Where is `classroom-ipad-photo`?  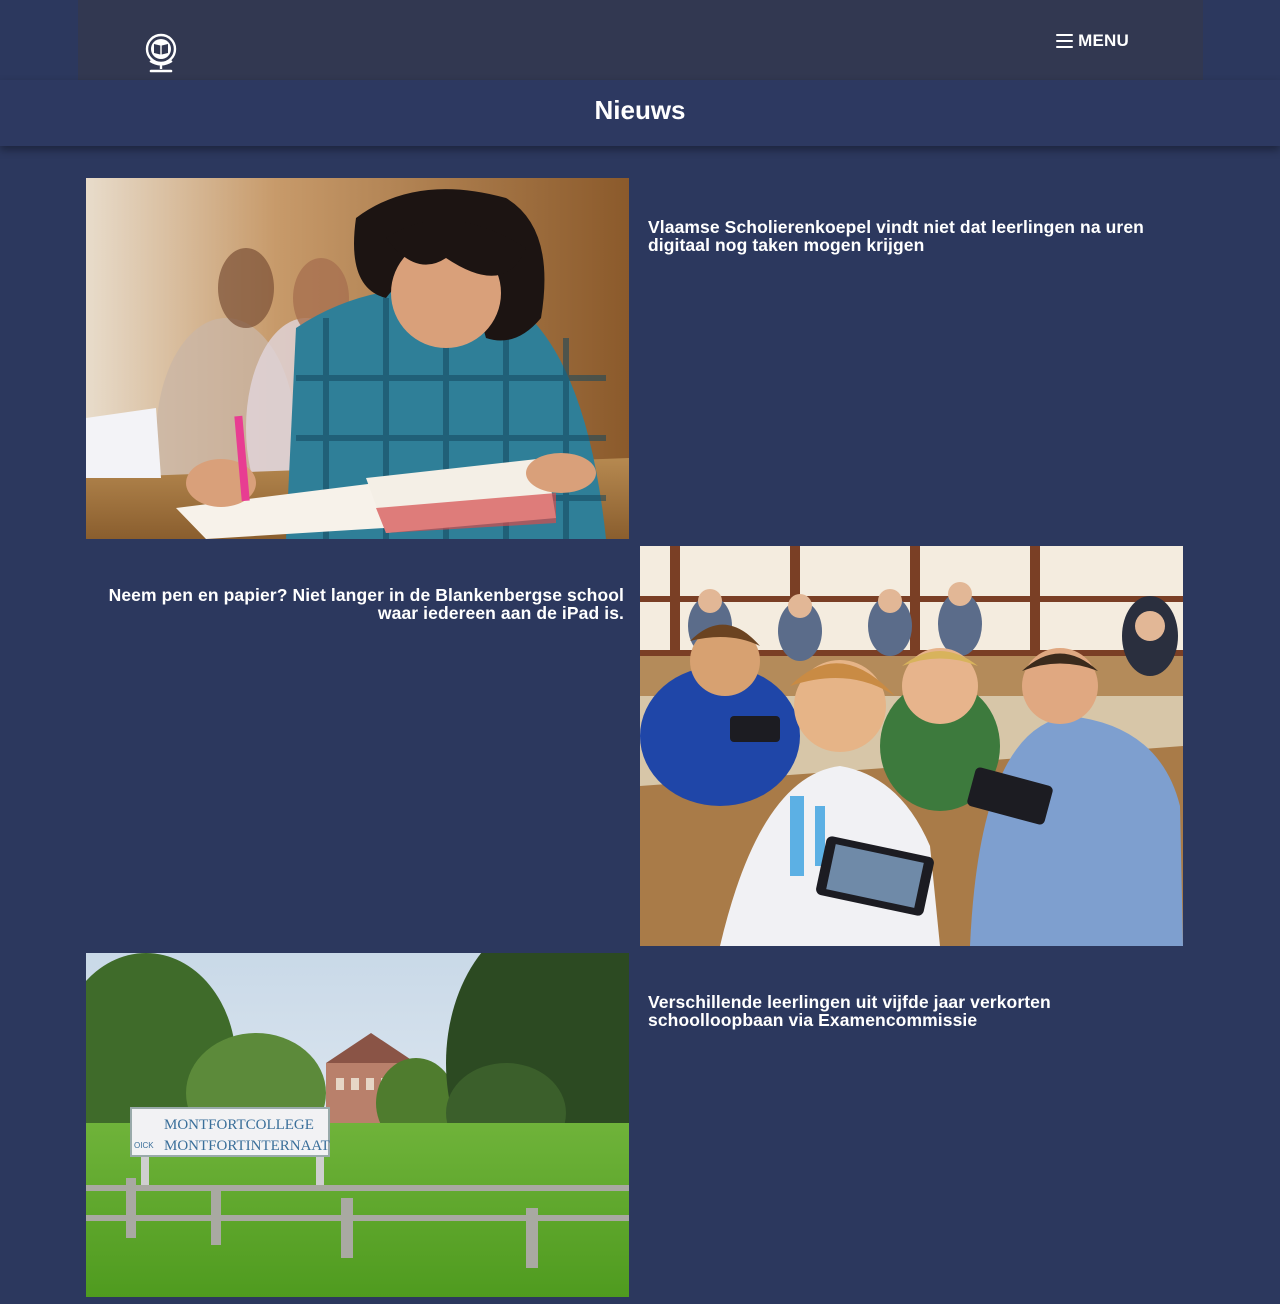
classroom-ipad-photo is located at coordinates (911, 746).